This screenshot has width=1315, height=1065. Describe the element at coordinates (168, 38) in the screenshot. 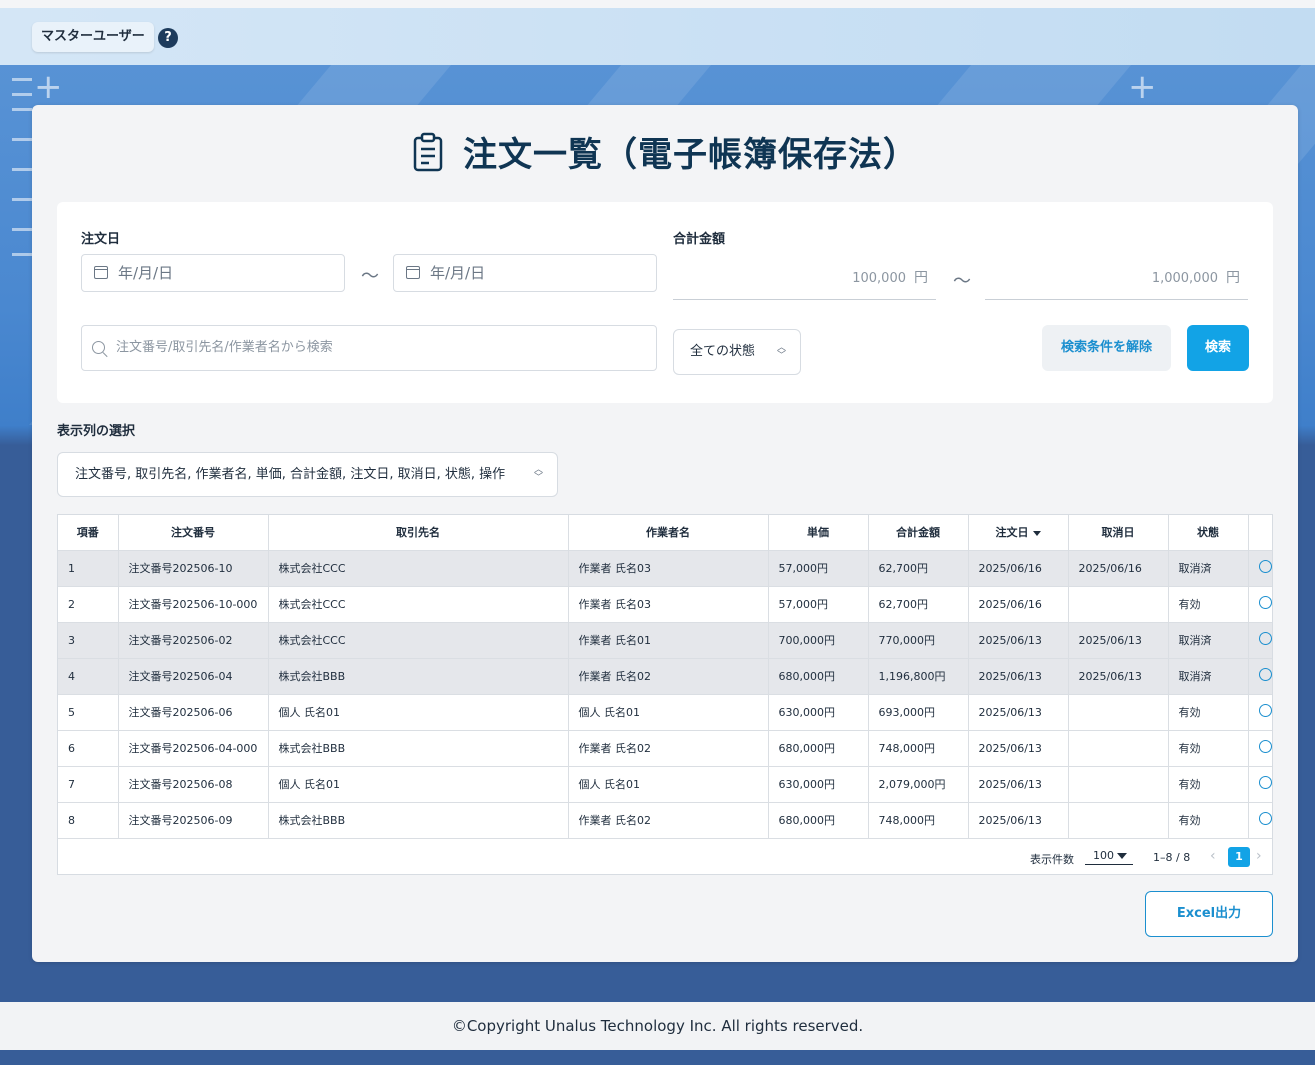

I see `help-icon: ?` at that location.